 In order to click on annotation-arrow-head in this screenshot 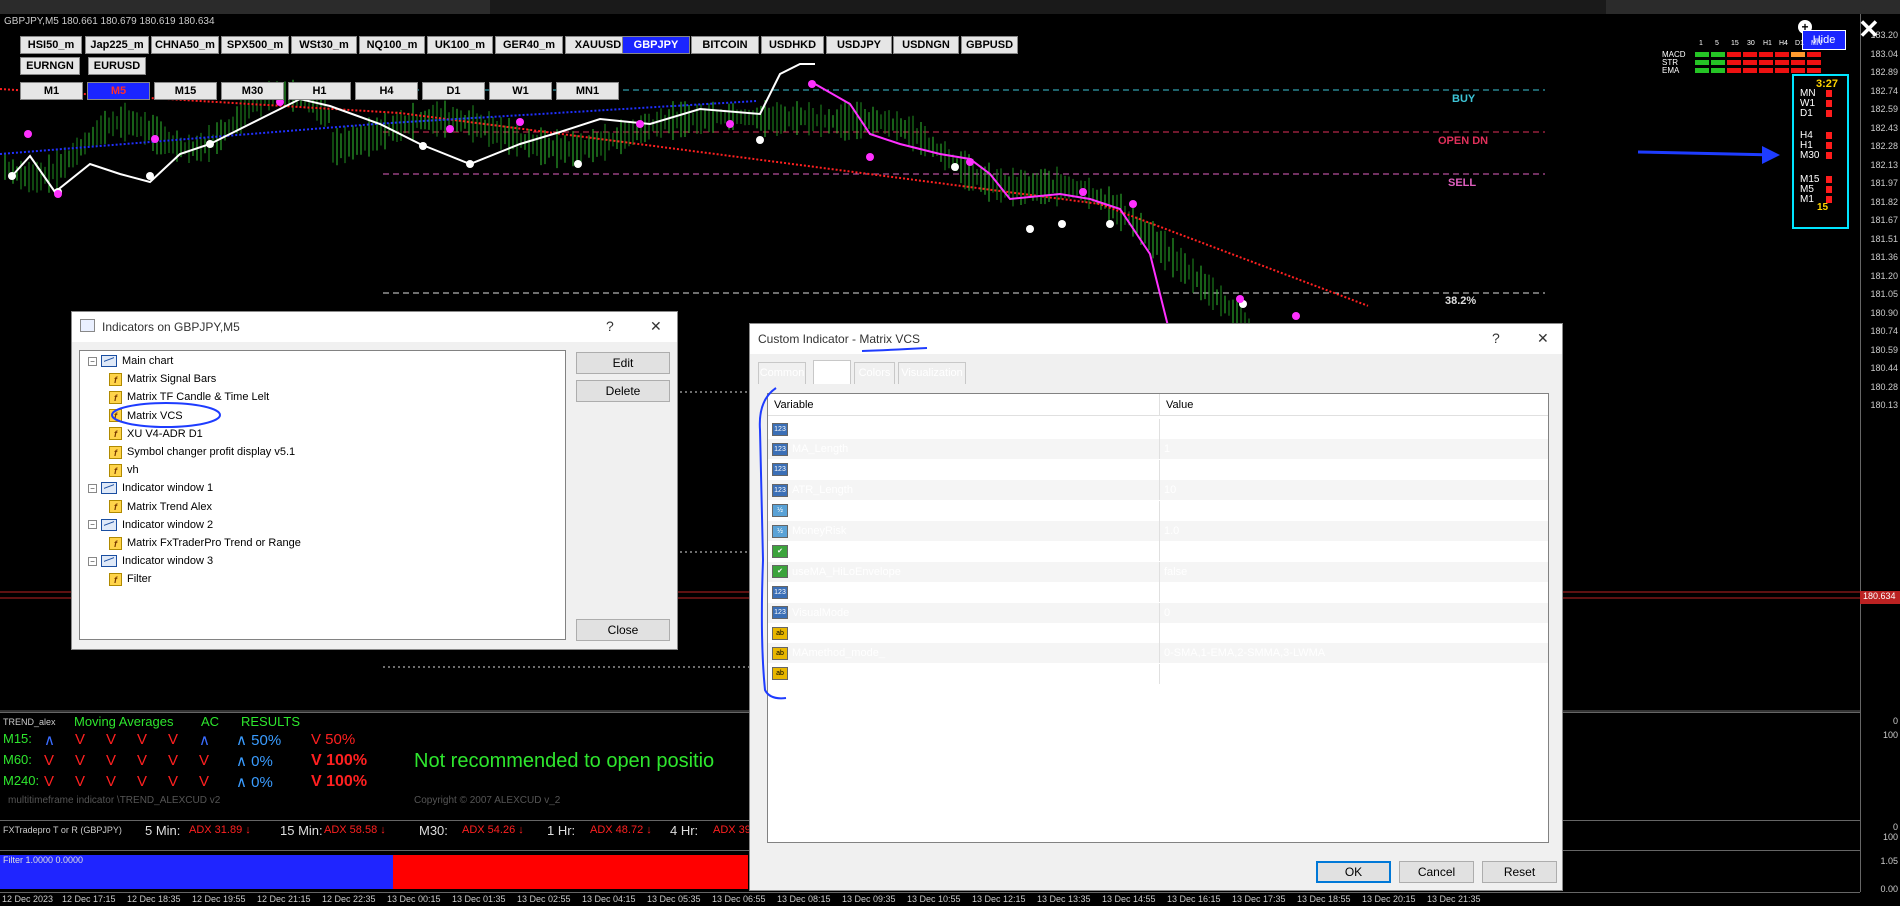, I will do `click(1771, 155)`.